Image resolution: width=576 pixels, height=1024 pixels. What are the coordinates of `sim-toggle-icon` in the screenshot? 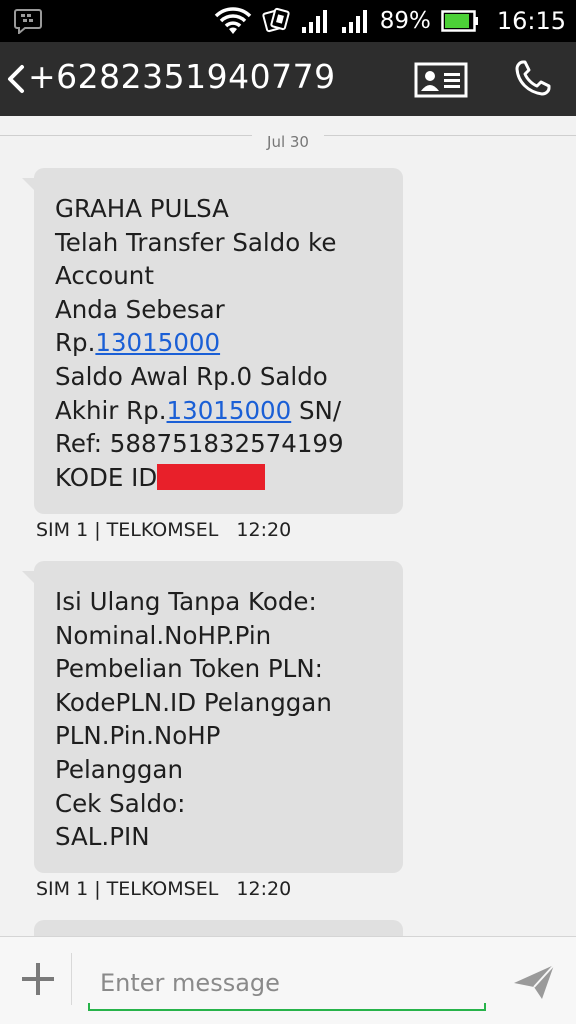 It's located at (276, 20).